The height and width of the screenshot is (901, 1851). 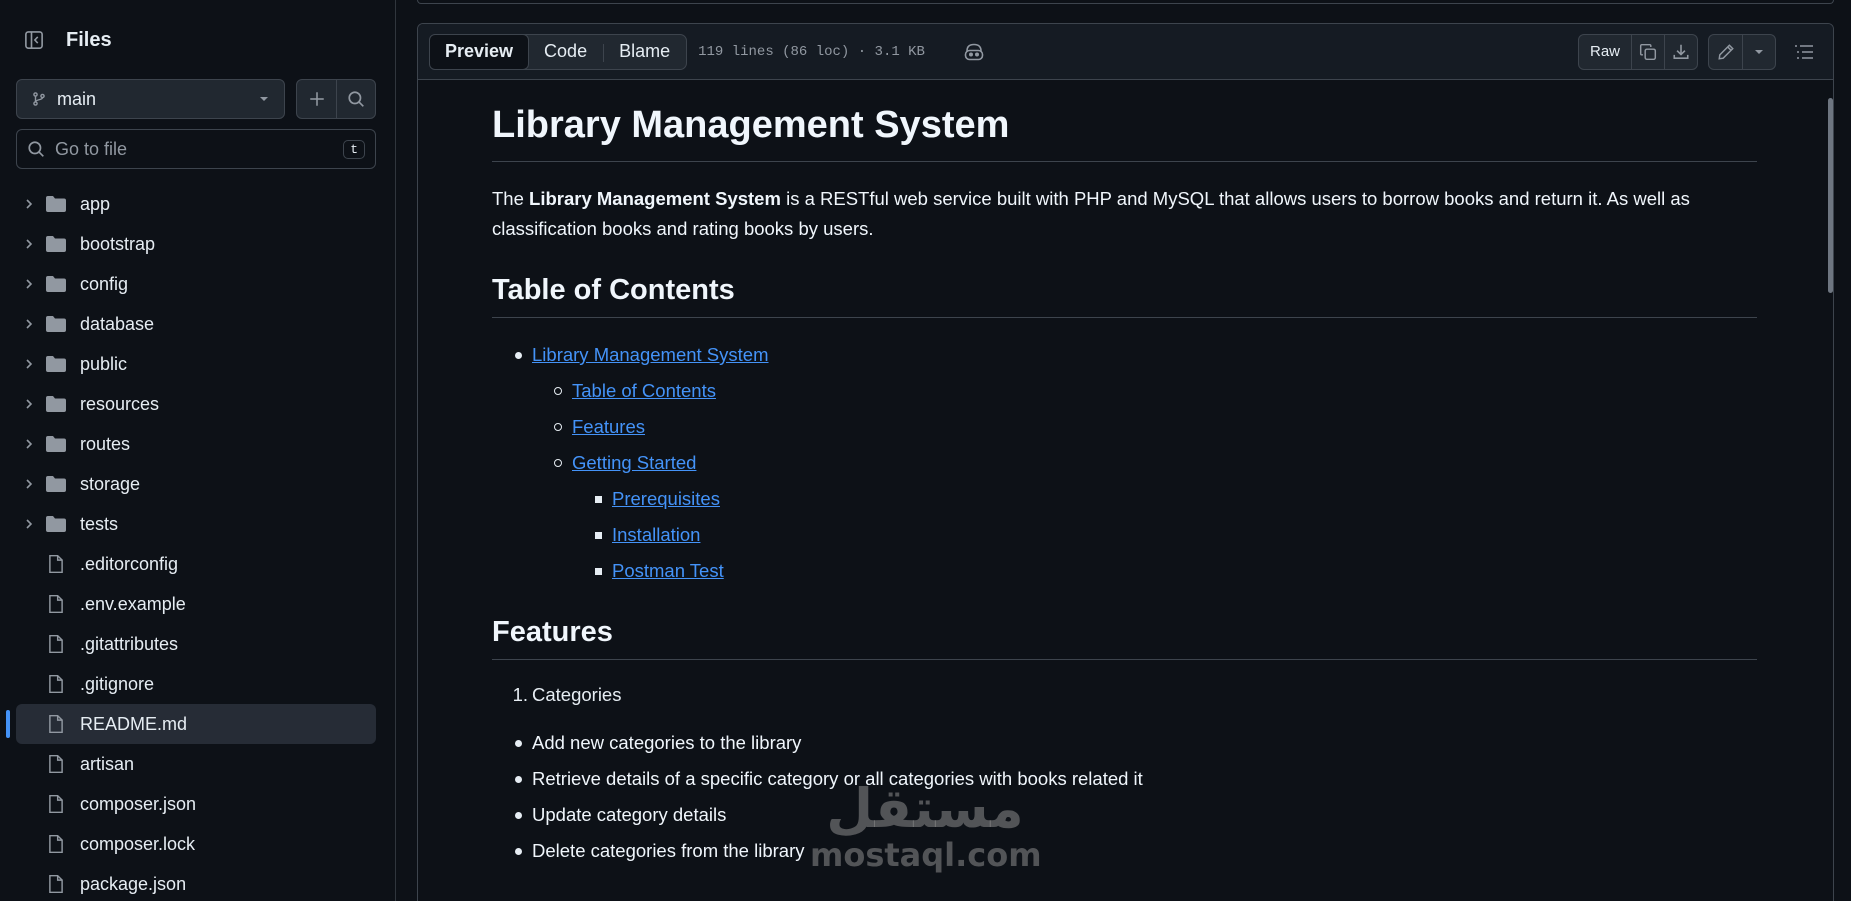 I want to click on tree-file: composer.json, so click(x=196, y=804).